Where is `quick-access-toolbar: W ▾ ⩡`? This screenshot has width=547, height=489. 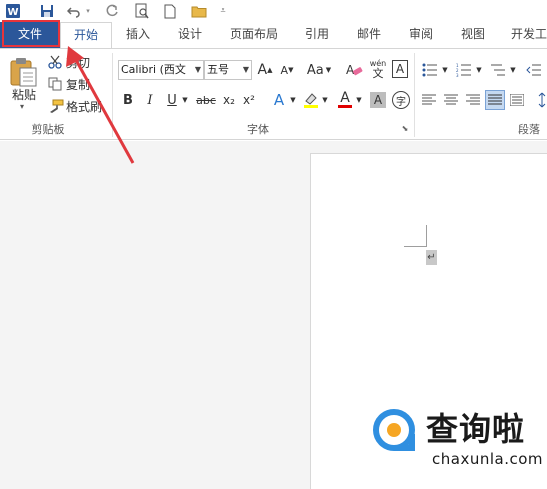
quick-access-toolbar: W ▾ ⩡ is located at coordinates (273, 11).